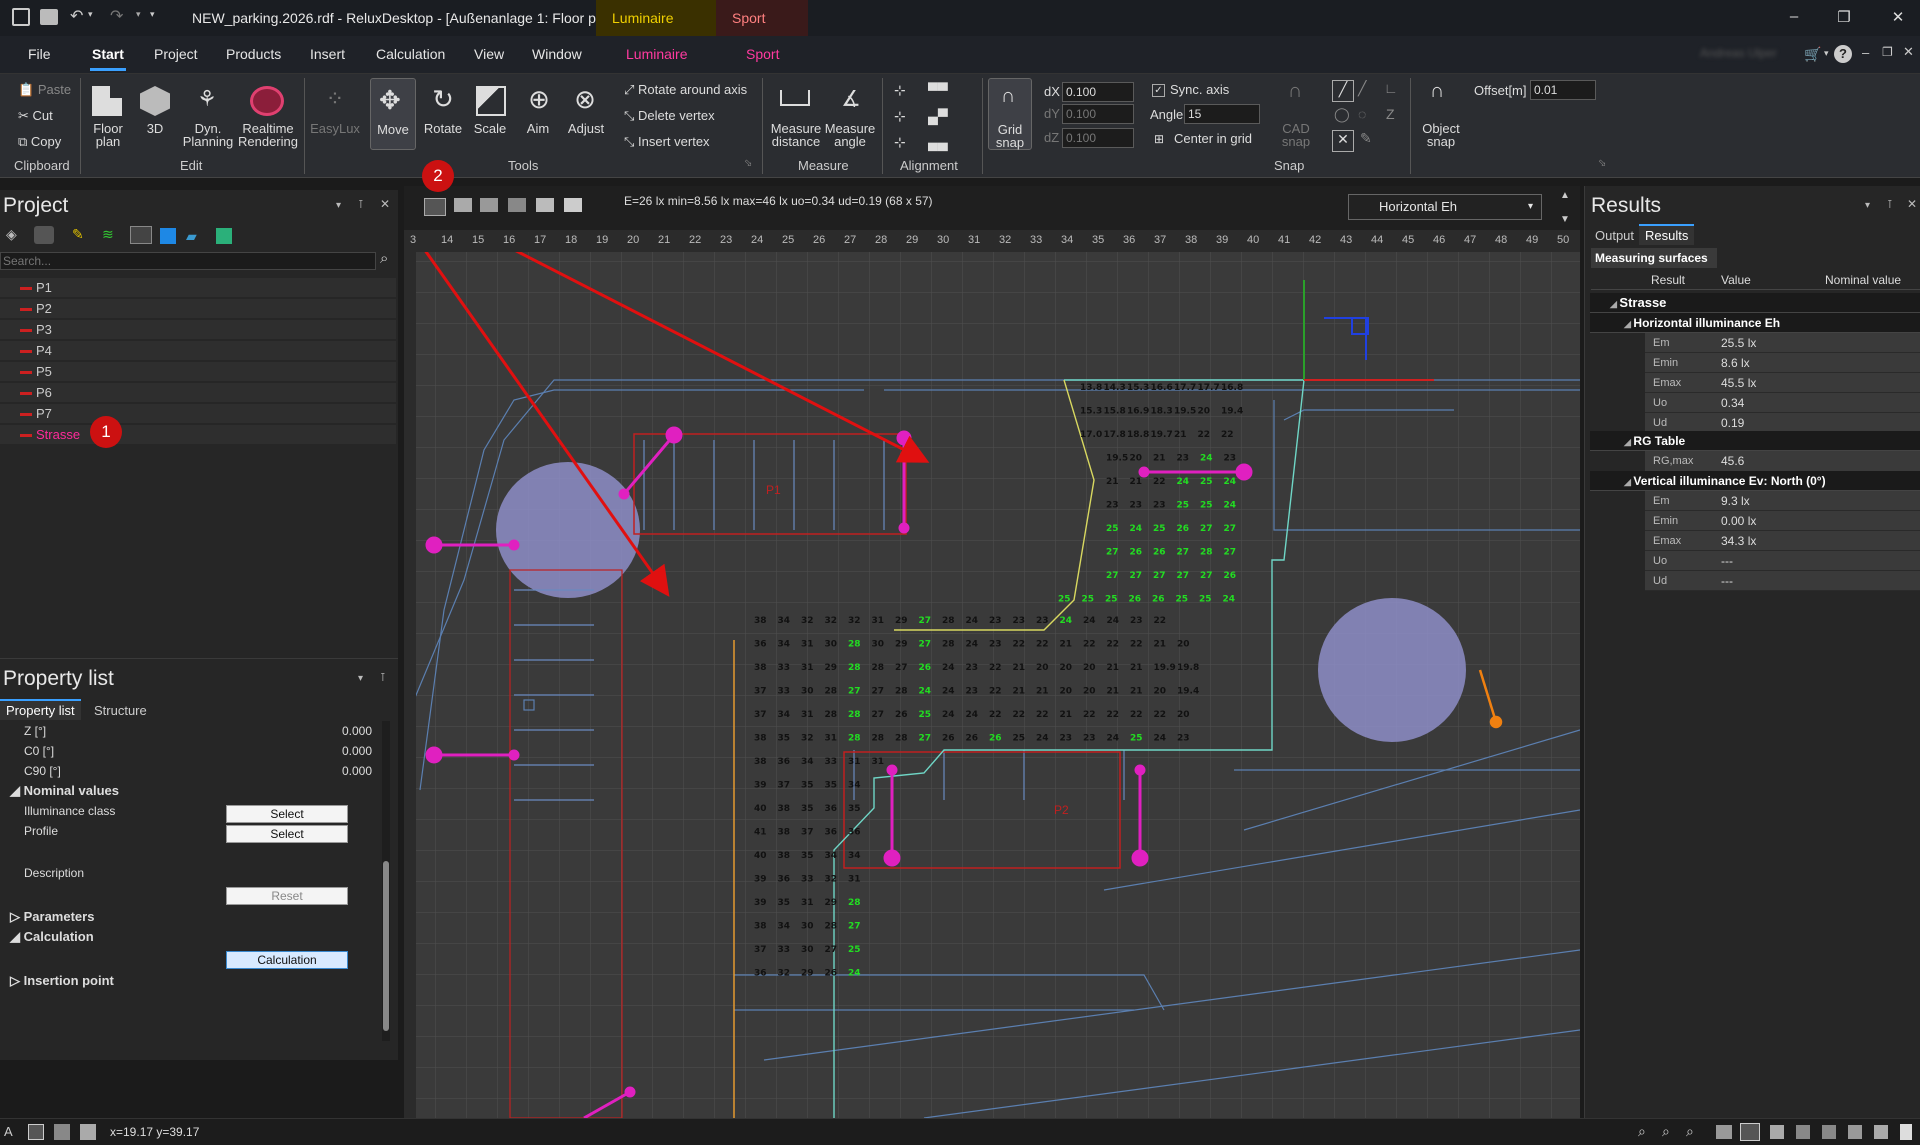 The width and height of the screenshot is (1920, 1145). Describe the element at coordinates (116, 16) in the screenshot. I see `redo-icon: ↷` at that location.